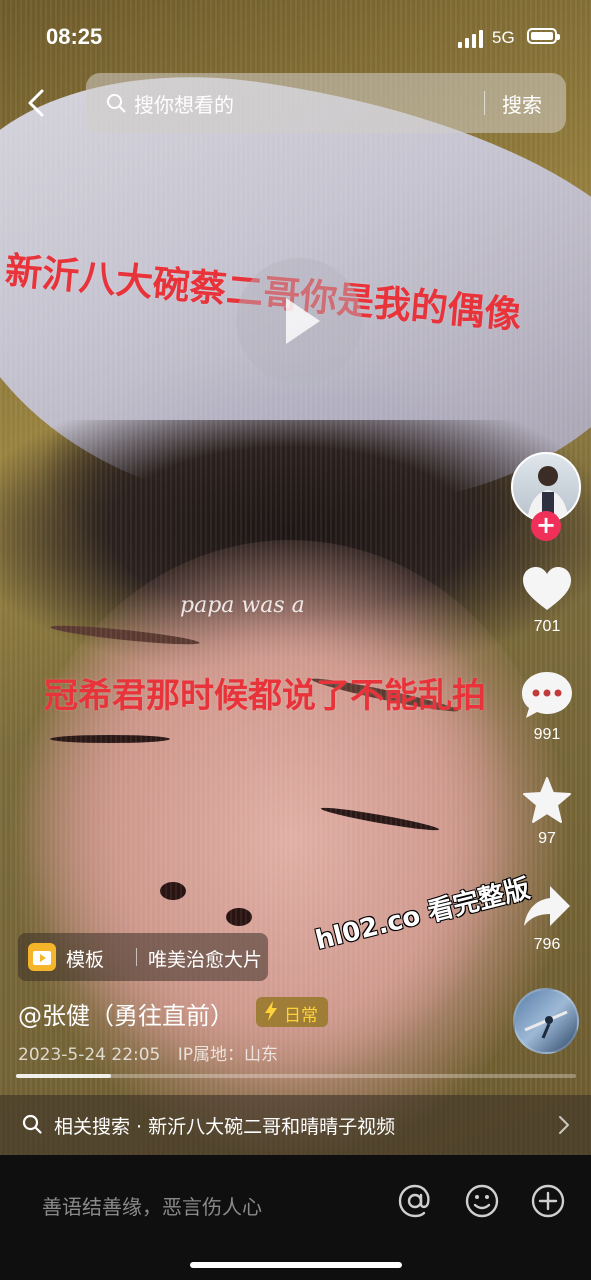 This screenshot has width=591, height=1280. I want to click on comment-input: 善语结善缘，恶言伤人心, so click(152, 1205).